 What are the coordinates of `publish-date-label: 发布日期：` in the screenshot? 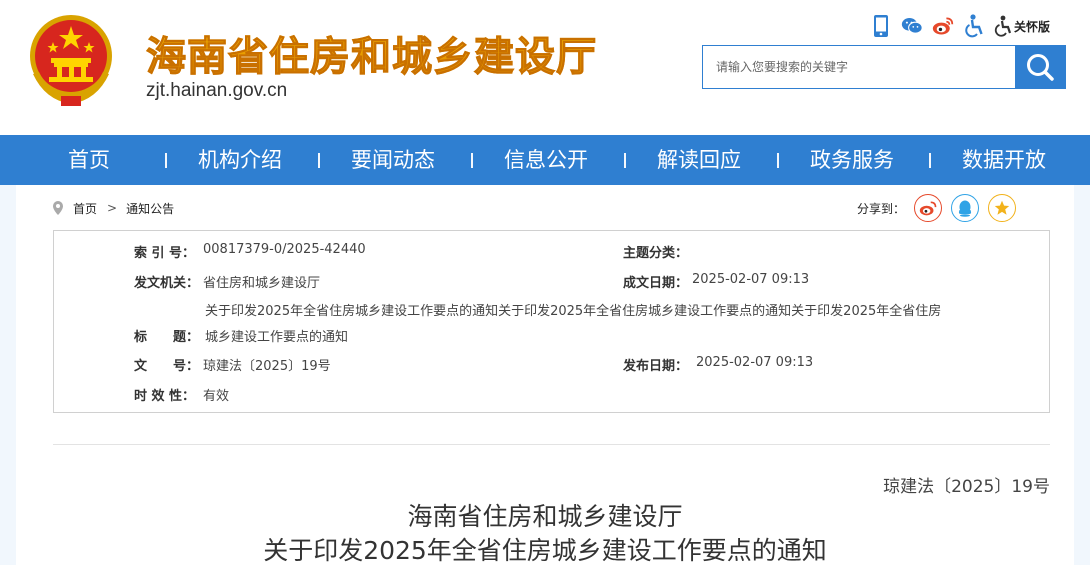 It's located at (656, 366).